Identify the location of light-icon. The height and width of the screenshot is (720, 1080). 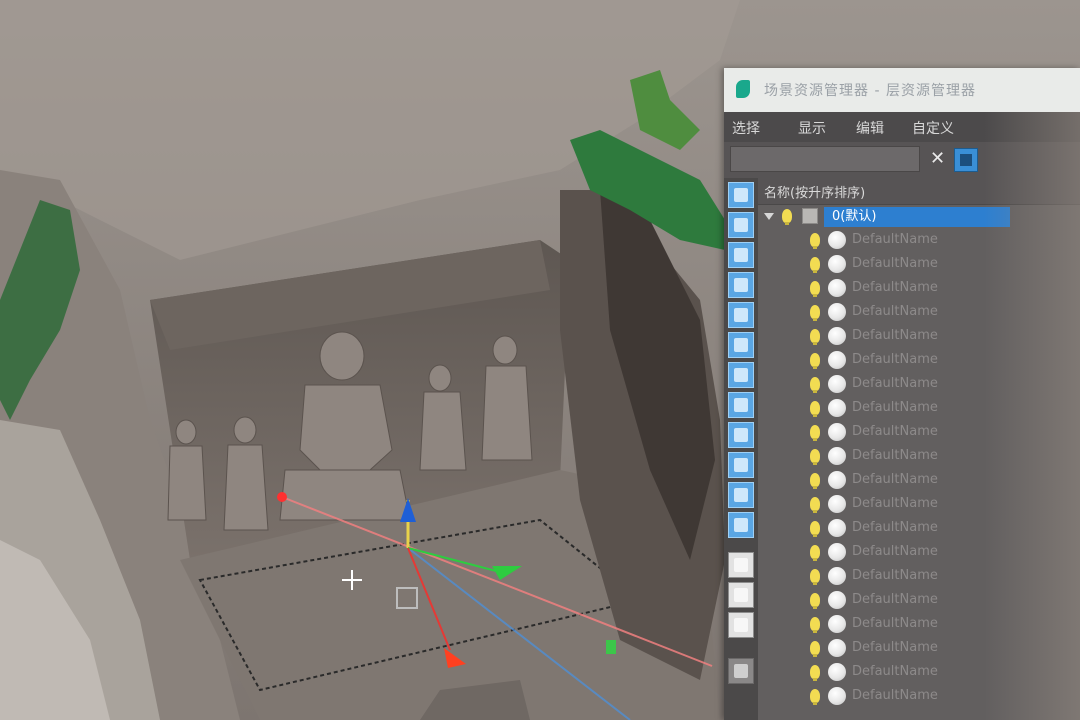
(741, 285).